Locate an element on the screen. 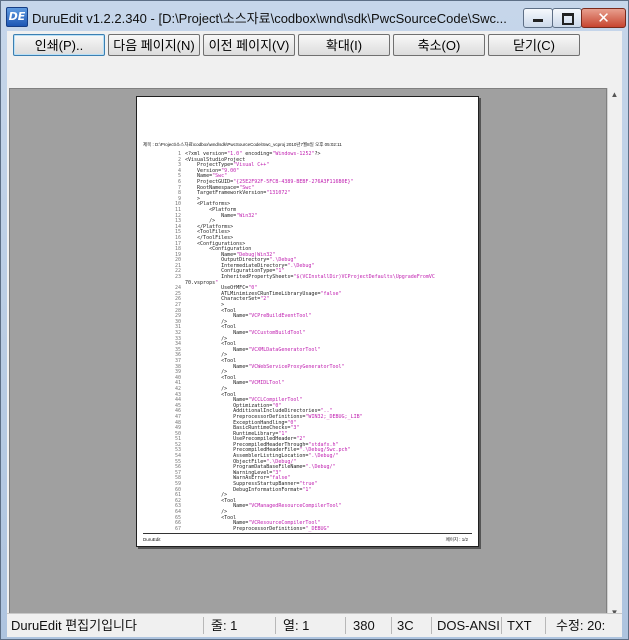 The image size is (629, 640). status-size: 380 is located at coordinates (364, 625).